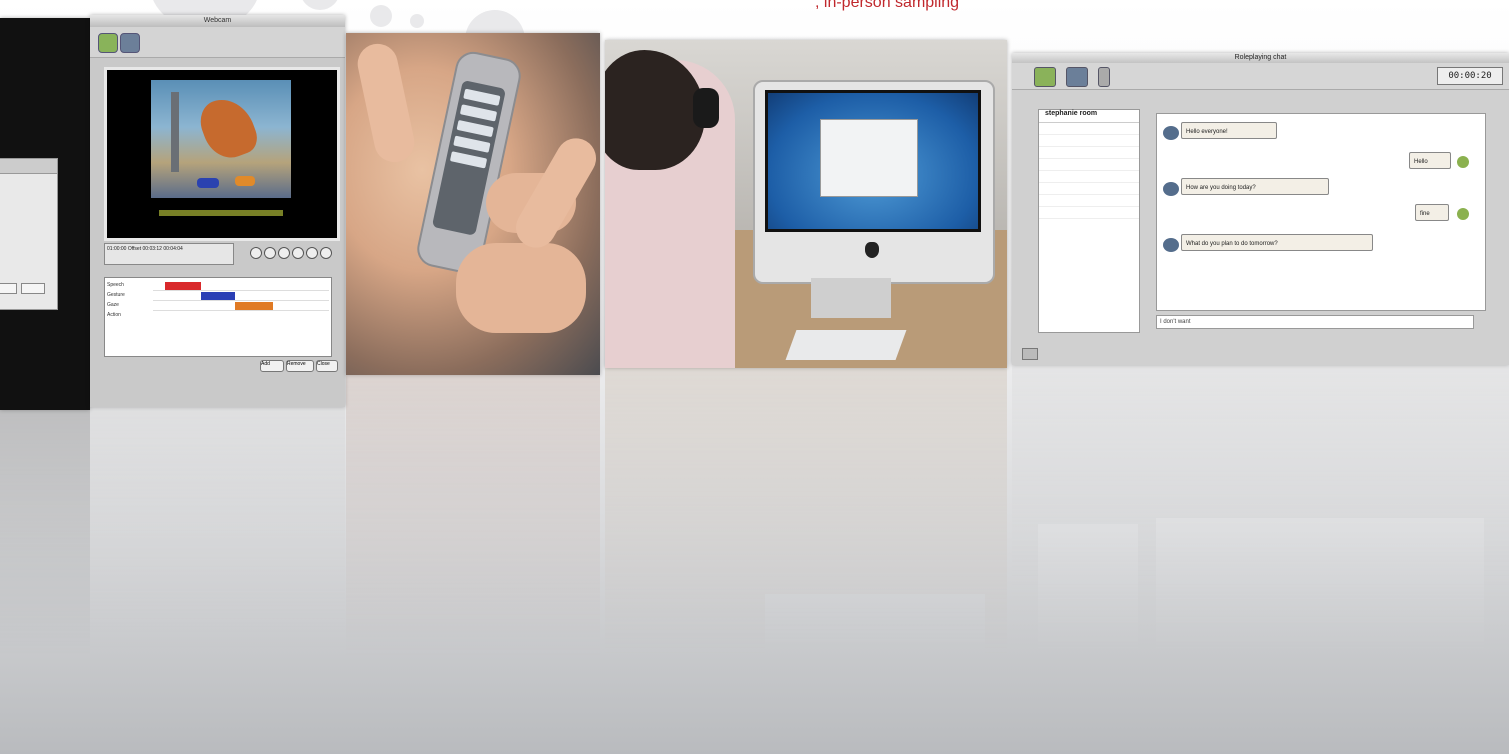 The width and height of the screenshot is (1509, 754). Describe the element at coordinates (312, 253) in the screenshot. I see `step-forward-icon` at that location.